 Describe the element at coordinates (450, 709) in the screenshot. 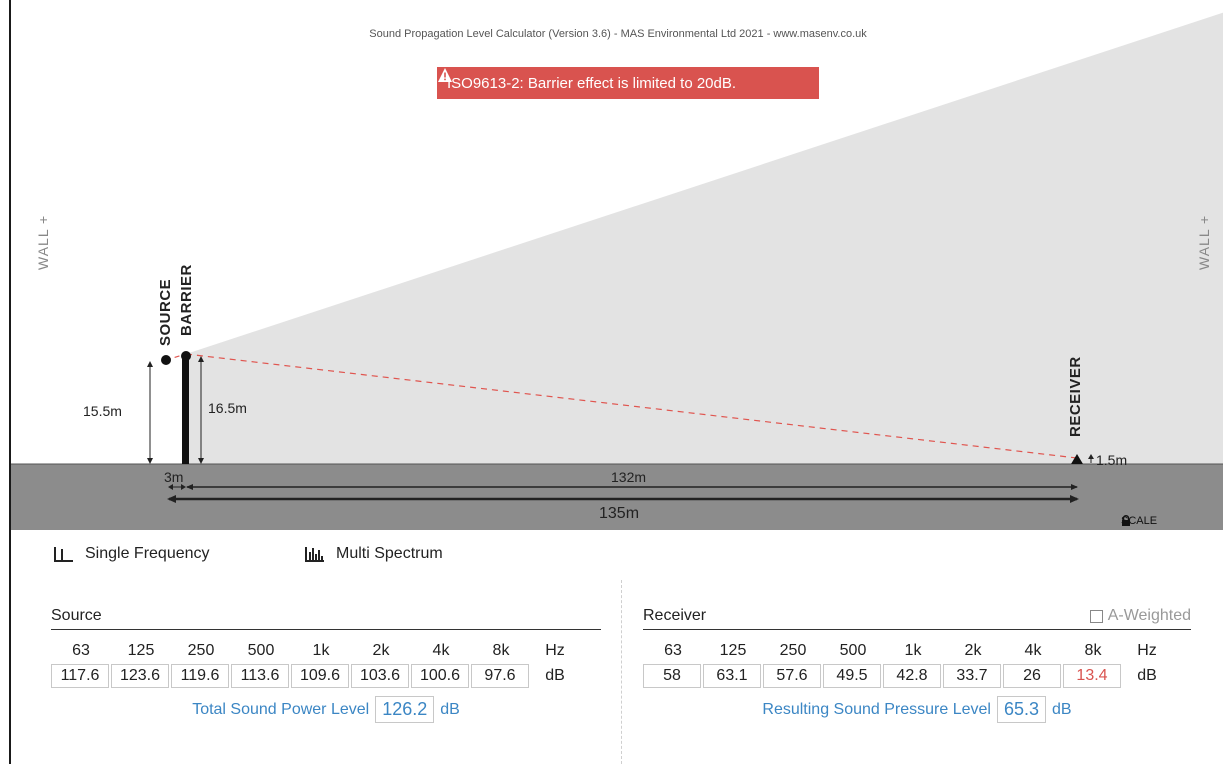

I see `total-sound-power-unit: dB` at that location.